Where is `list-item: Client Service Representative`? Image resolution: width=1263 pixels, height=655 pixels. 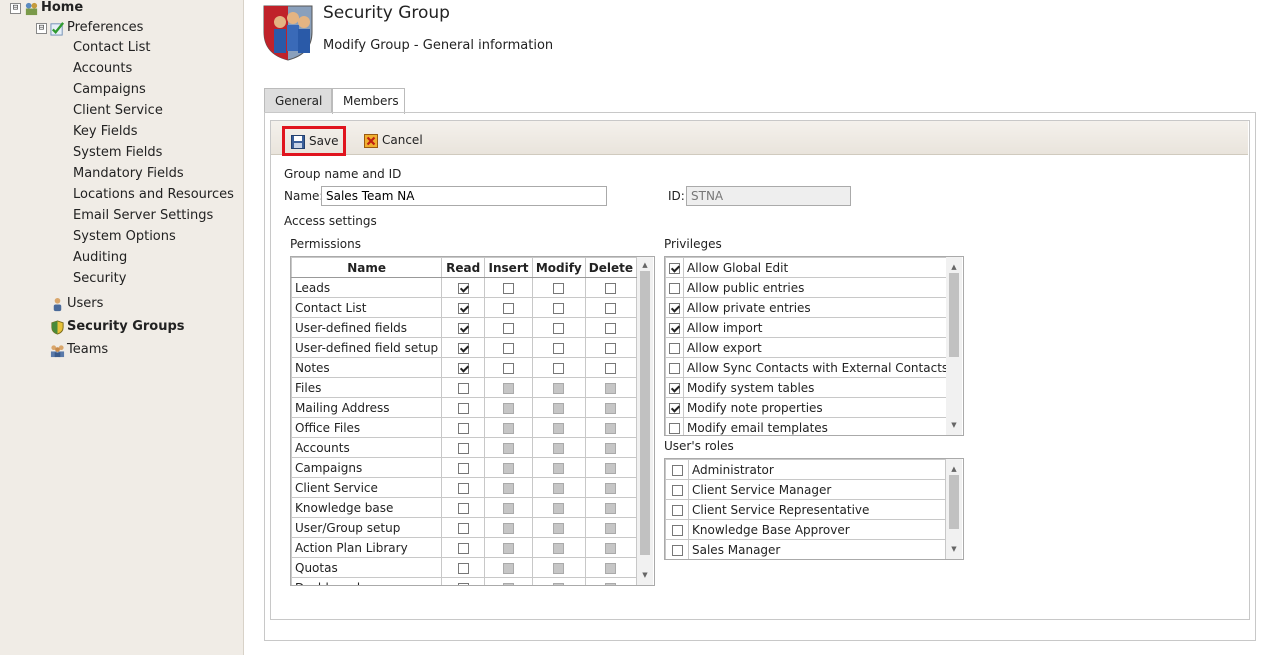
list-item: Client Service Representative is located at coordinates (805, 509).